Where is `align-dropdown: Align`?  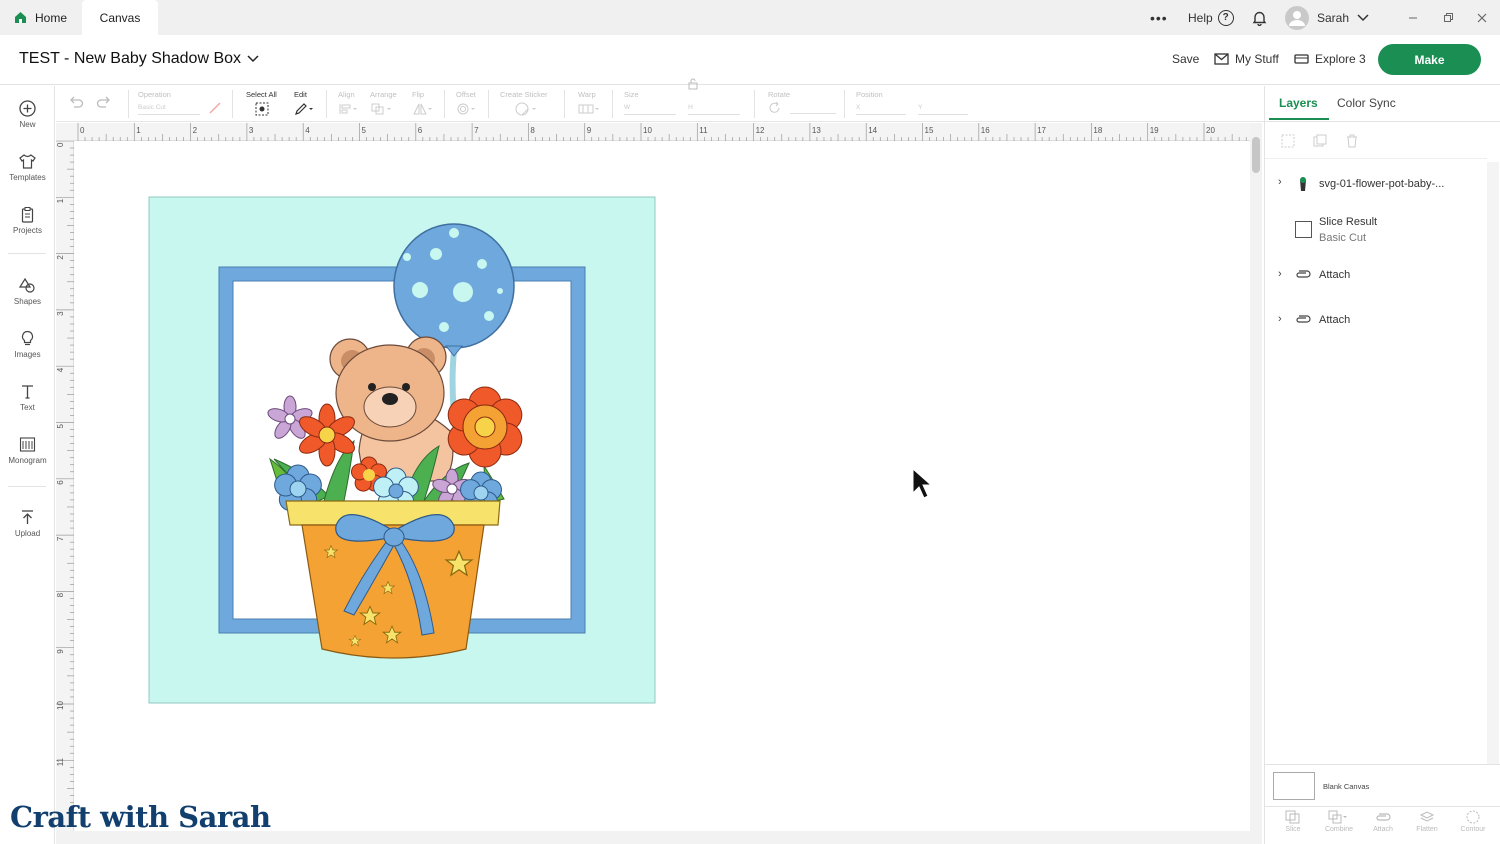 align-dropdown: Align is located at coordinates (349, 102).